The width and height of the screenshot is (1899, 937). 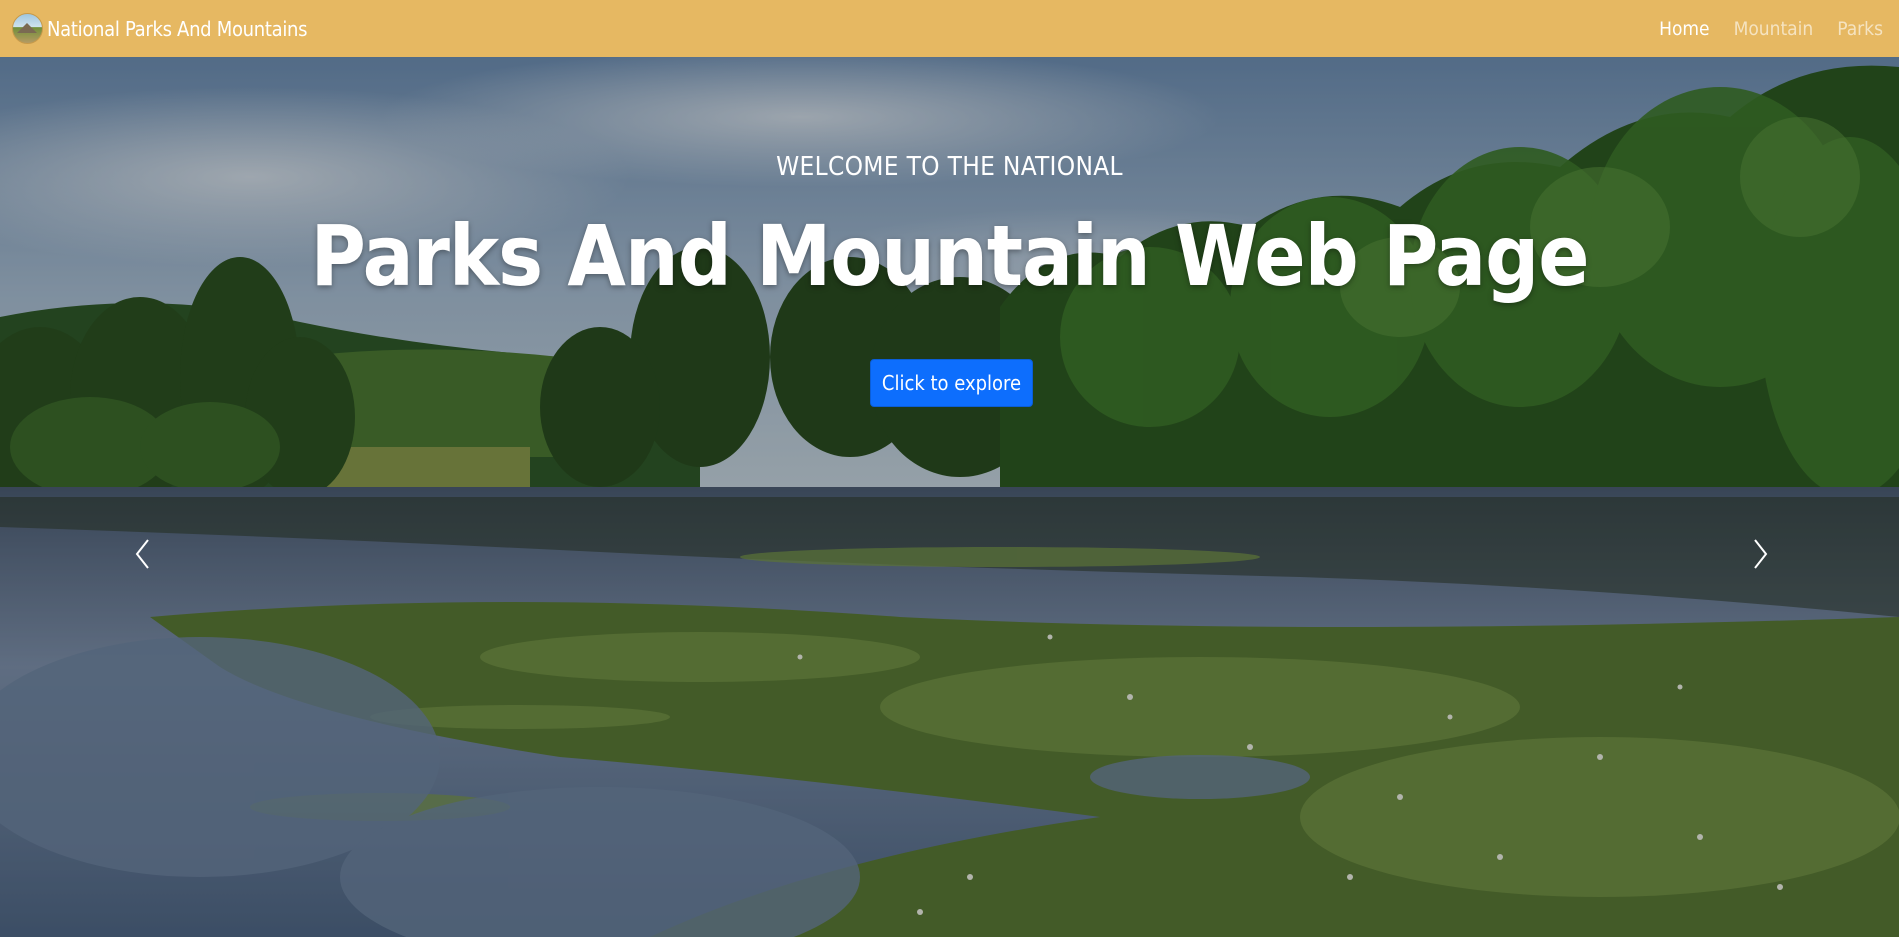 What do you see at coordinates (1774, 29) in the screenshot?
I see `nav-link-mountain: Mountain` at bounding box center [1774, 29].